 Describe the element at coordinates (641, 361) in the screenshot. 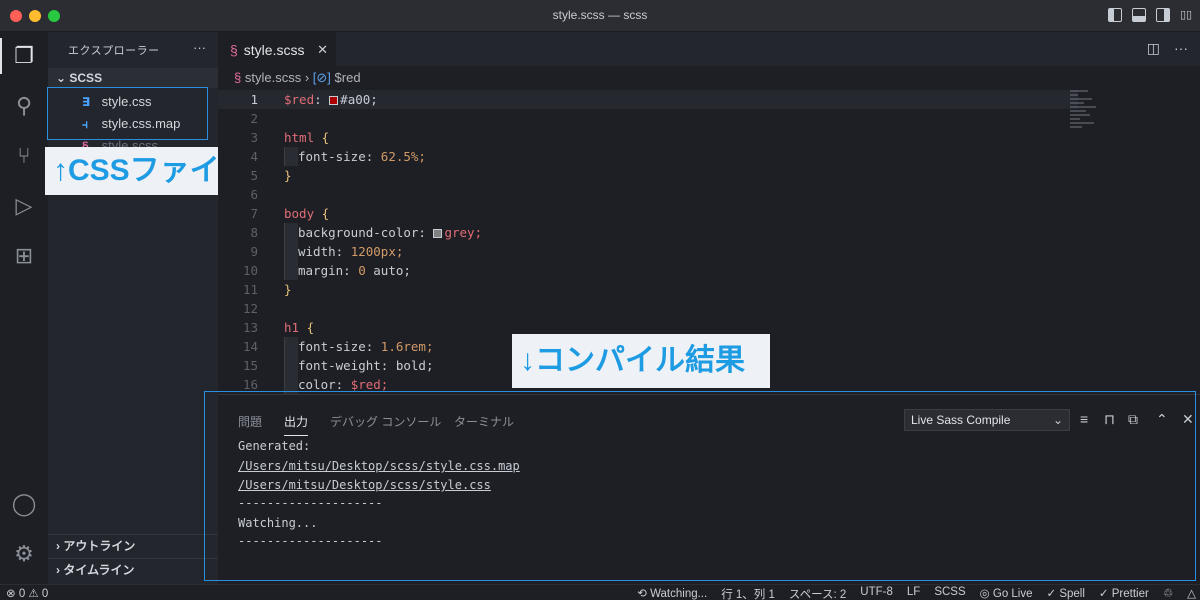

I see `compile-result-annotation: ↓コンパイル結果` at that location.